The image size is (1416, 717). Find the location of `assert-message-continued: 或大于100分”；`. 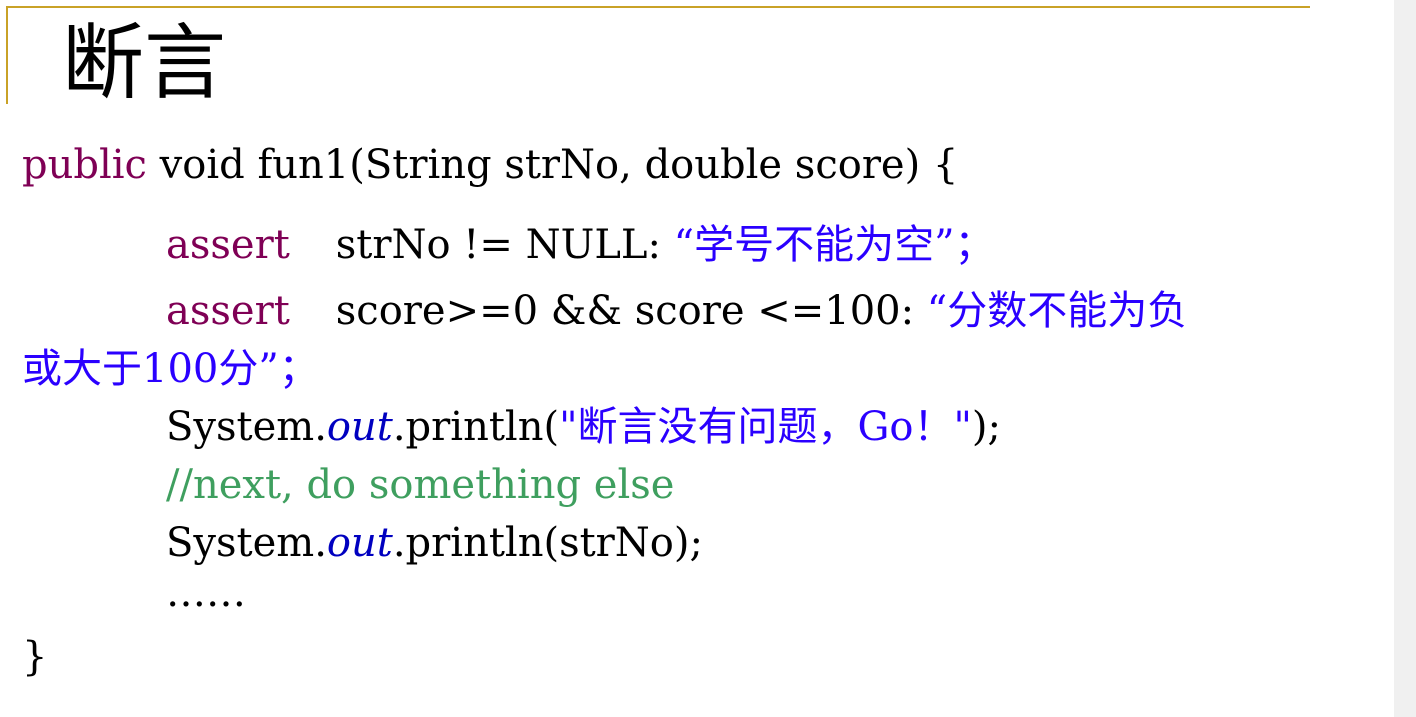

assert-message-continued: 或大于100分”； is located at coordinates (170, 369).